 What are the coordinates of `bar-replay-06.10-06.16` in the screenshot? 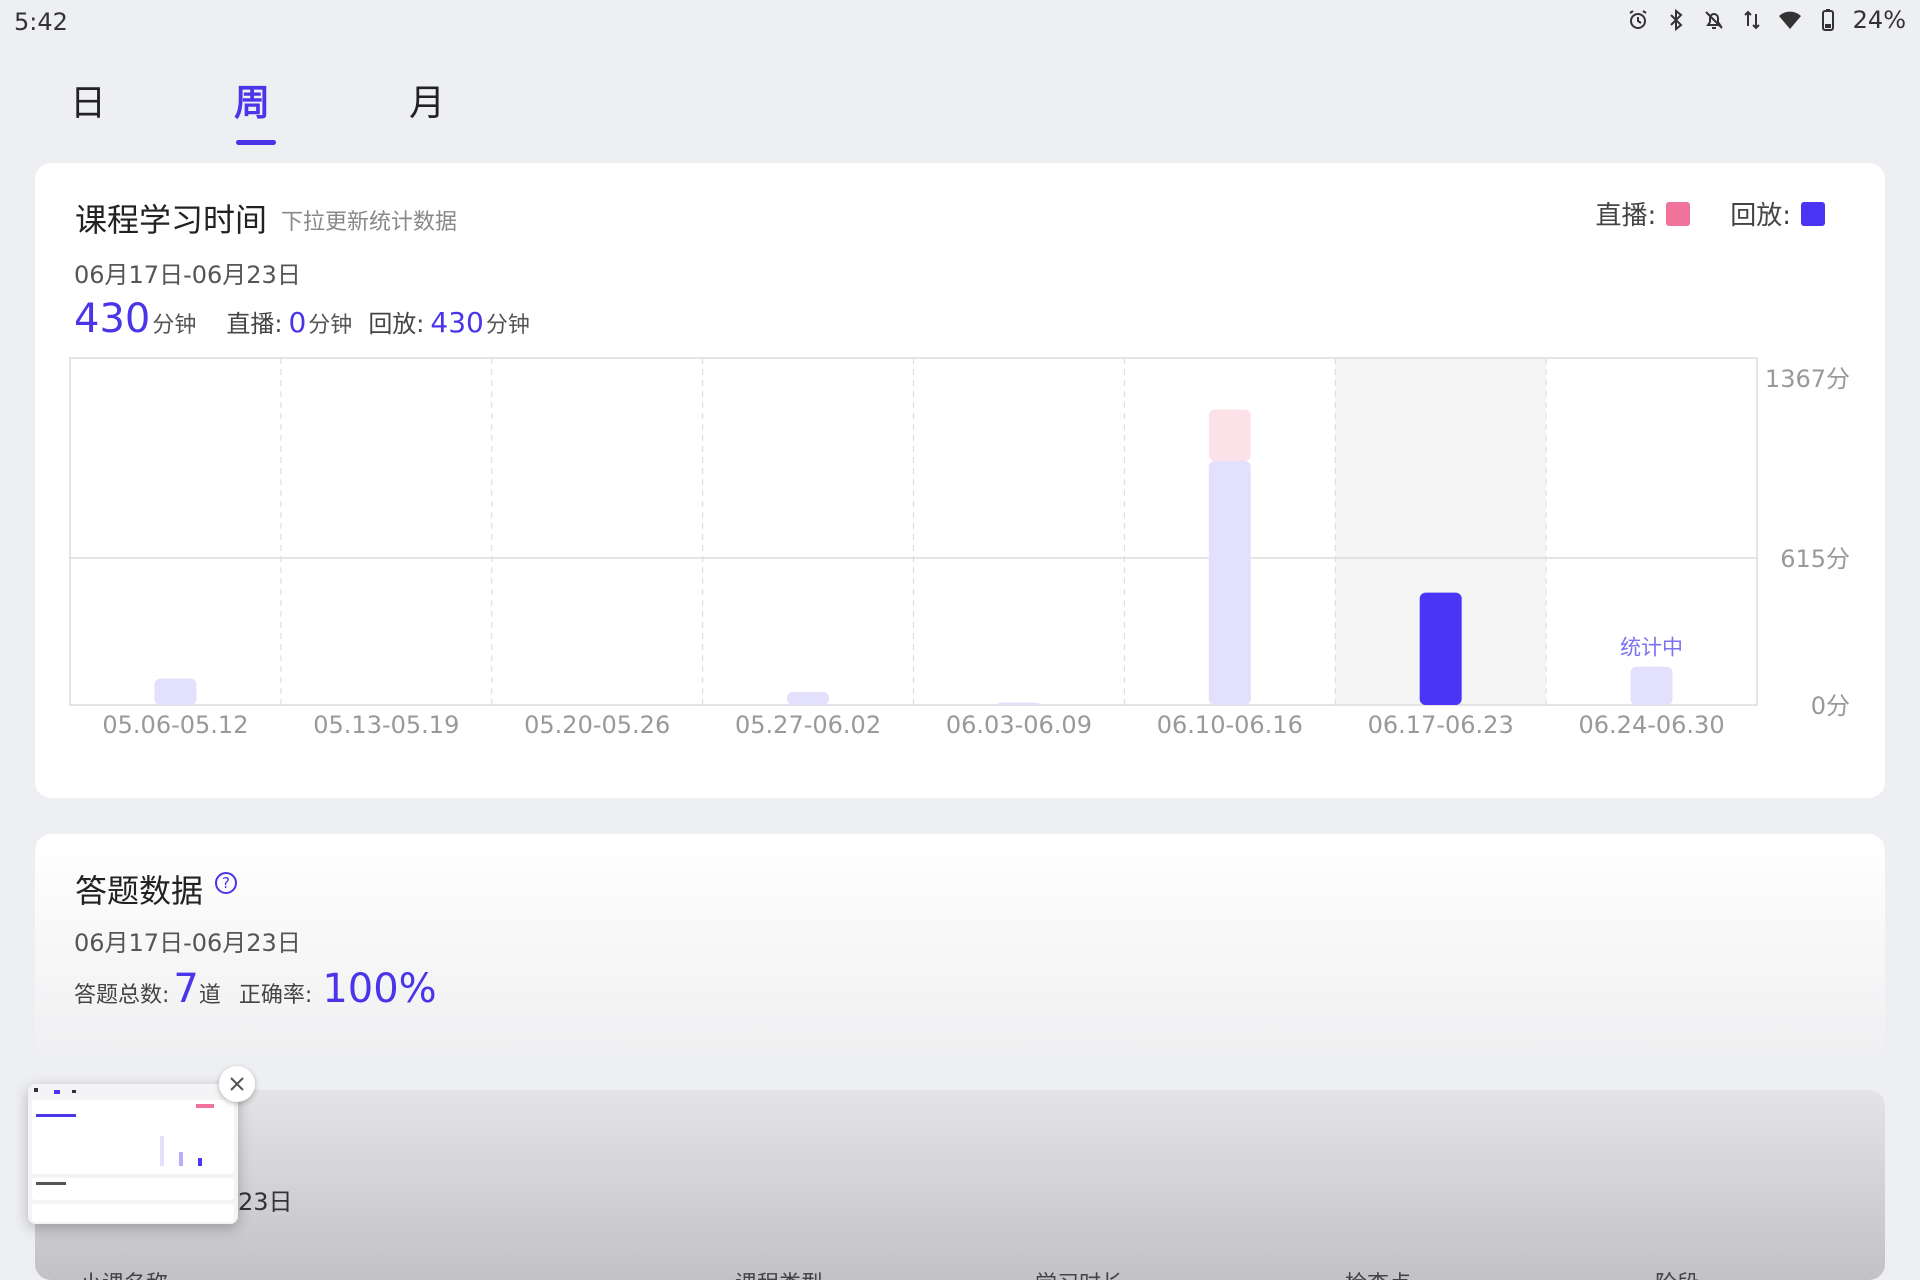 It's located at (1229, 583).